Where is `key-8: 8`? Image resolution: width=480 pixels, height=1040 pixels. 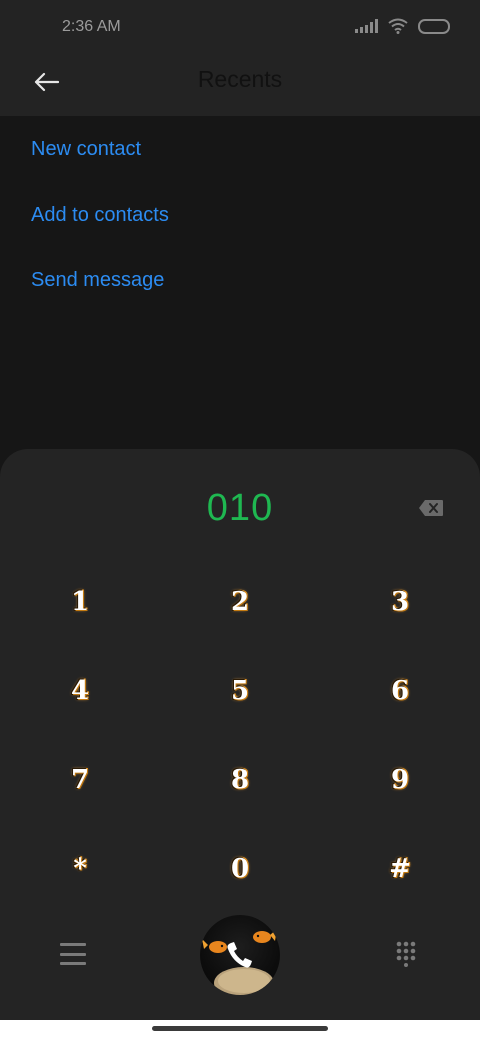
key-8: 8 is located at coordinates (240, 780).